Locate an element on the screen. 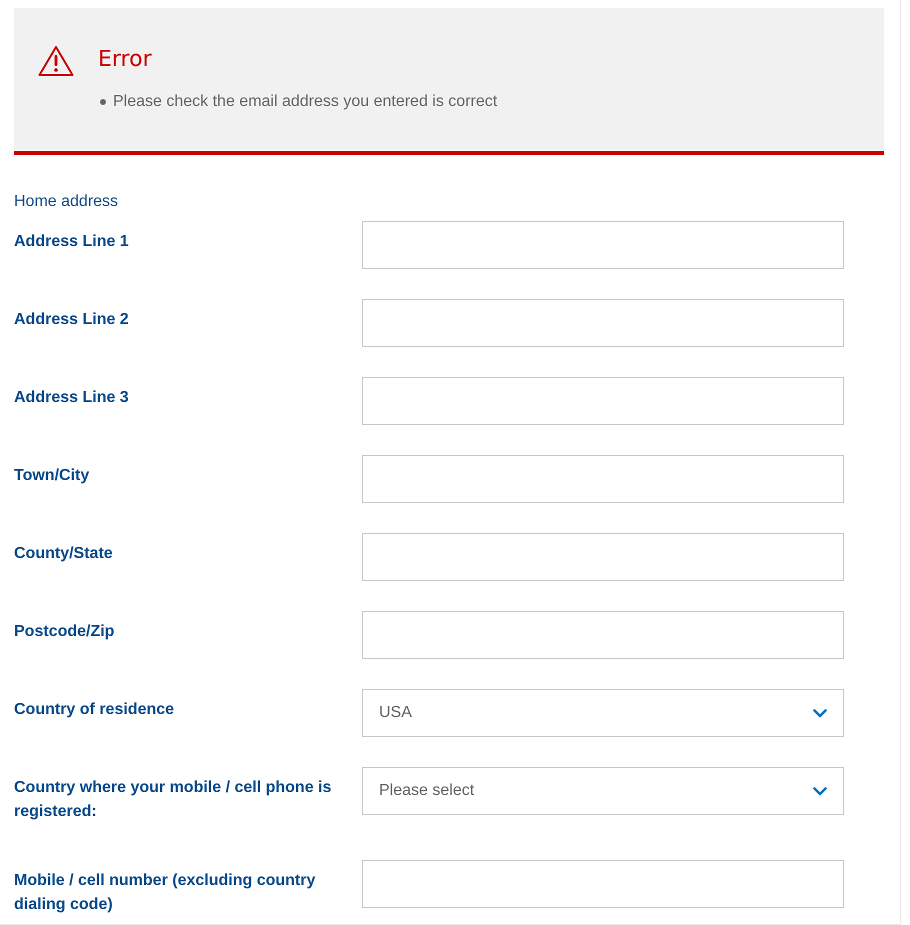 The height and width of the screenshot is (925, 910). field-label: Address Line 2 is located at coordinates (72, 320).